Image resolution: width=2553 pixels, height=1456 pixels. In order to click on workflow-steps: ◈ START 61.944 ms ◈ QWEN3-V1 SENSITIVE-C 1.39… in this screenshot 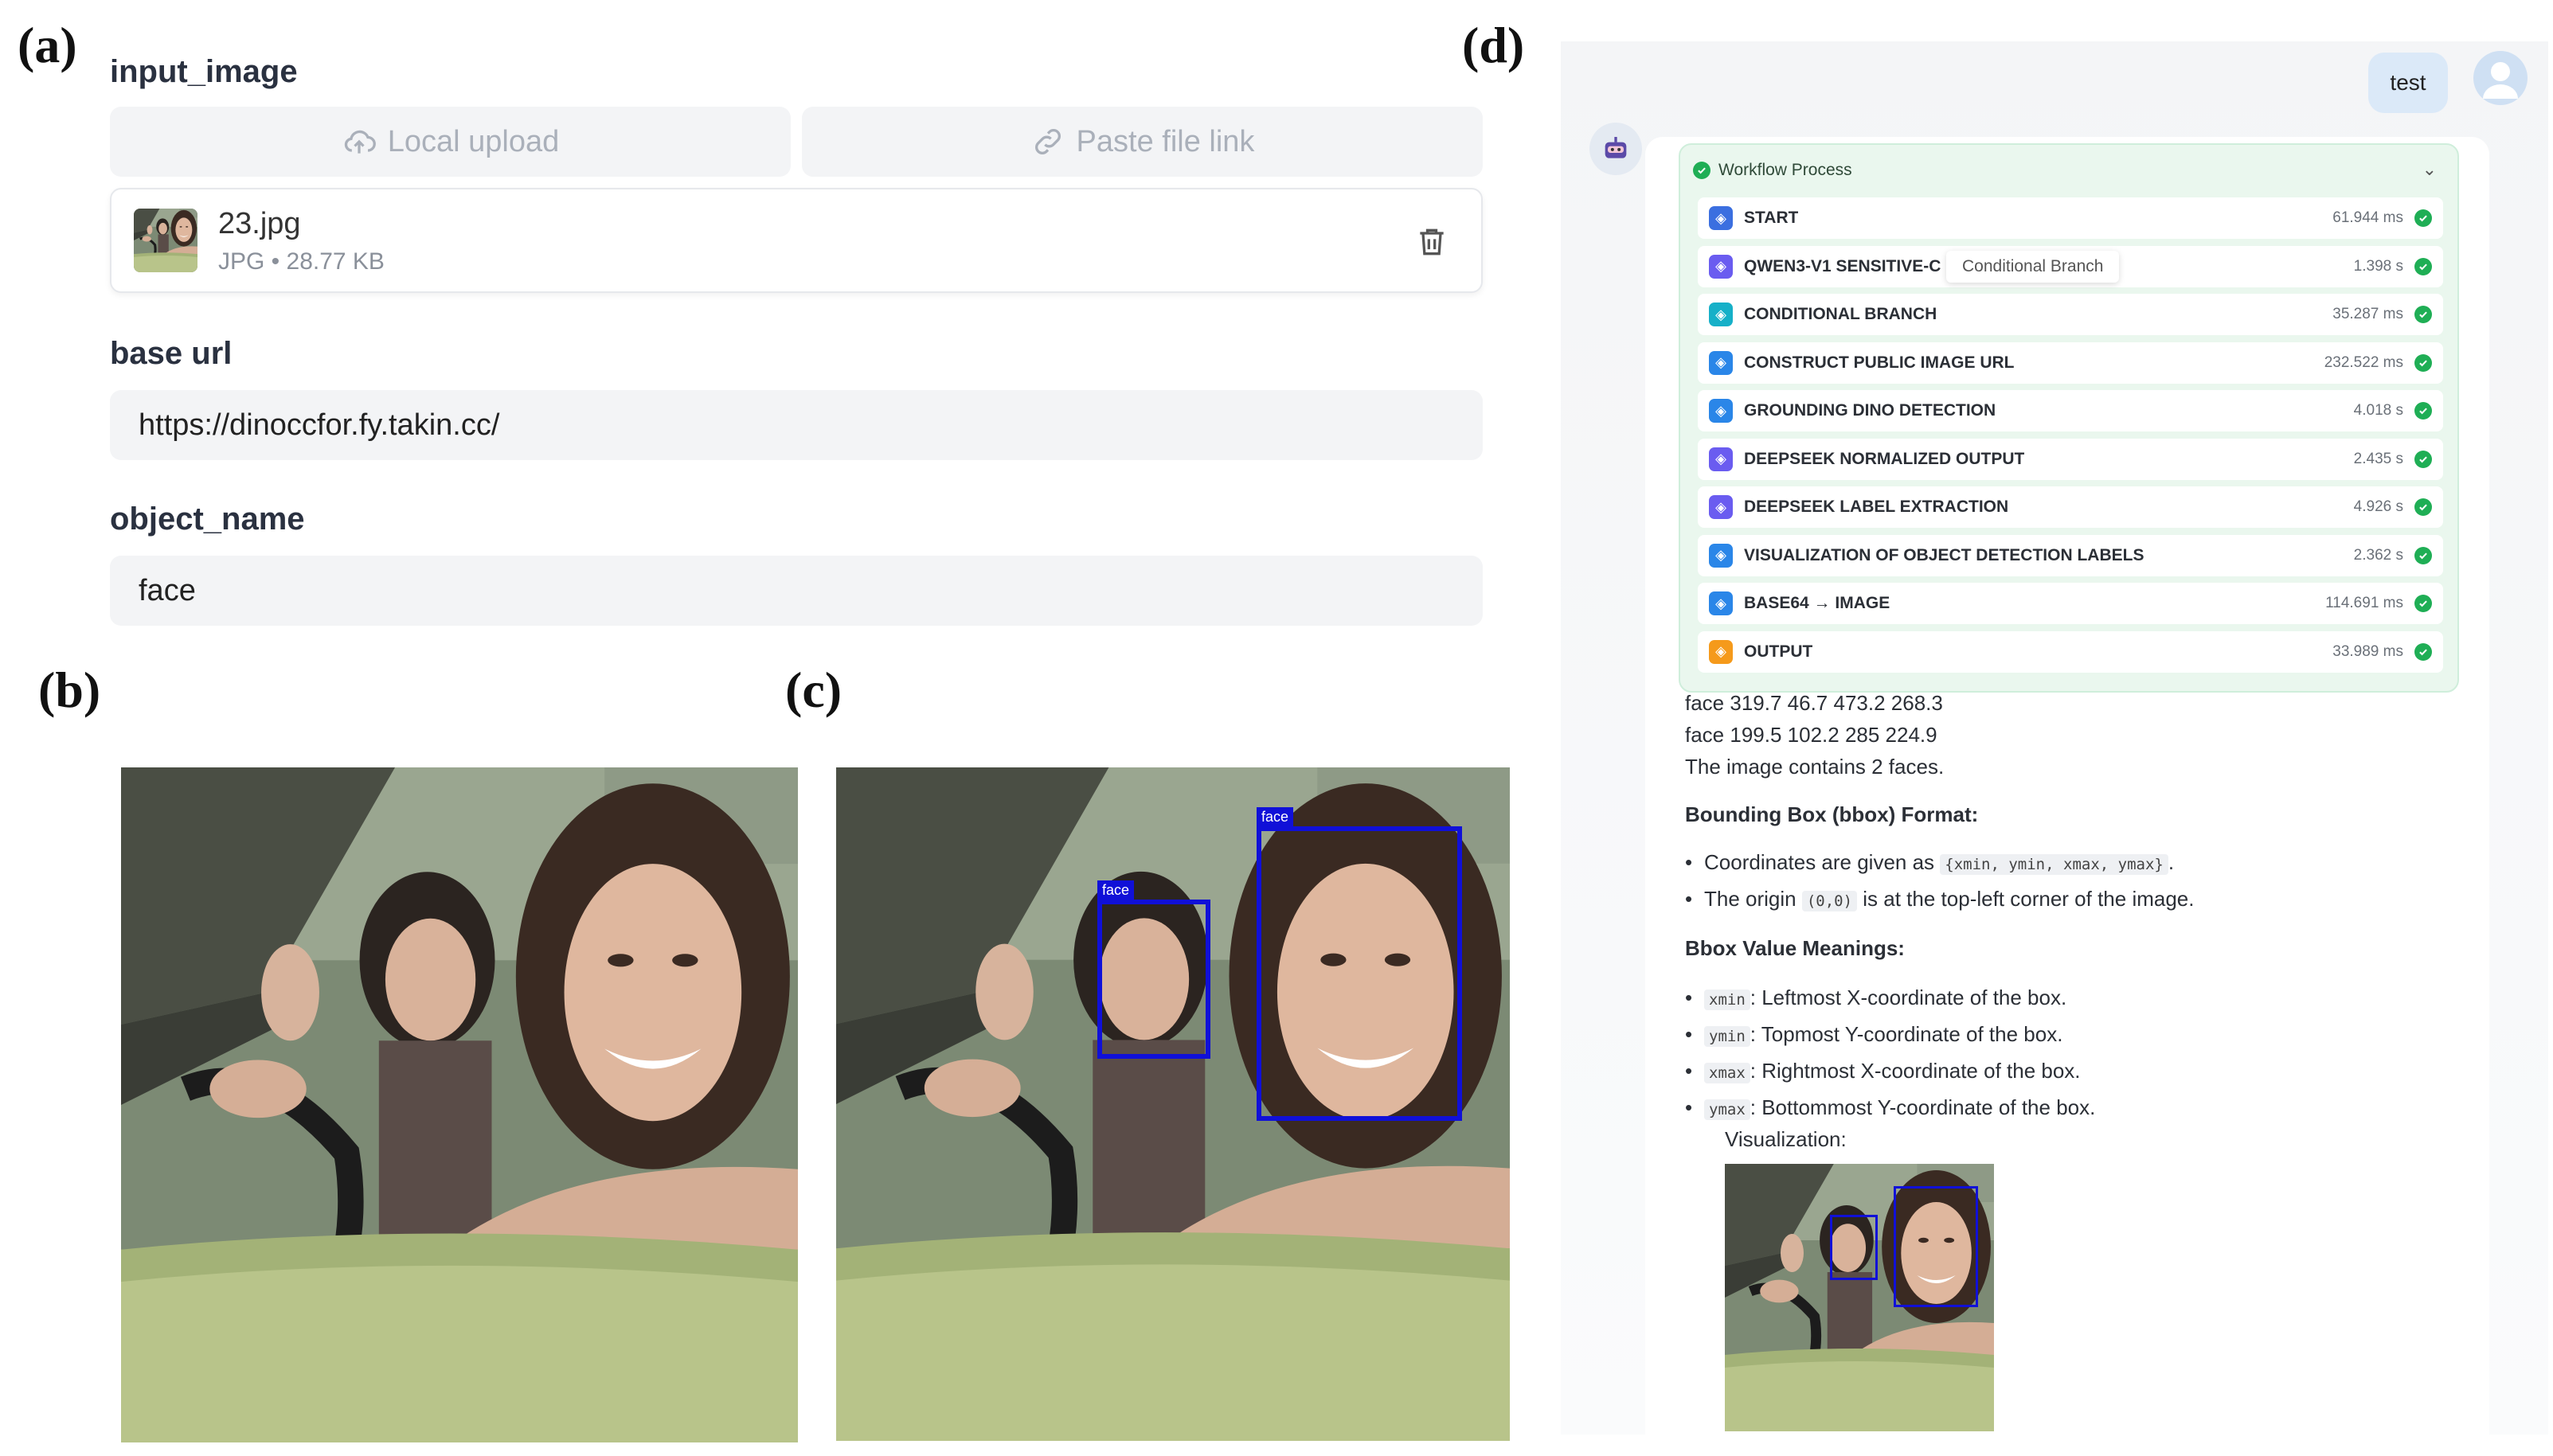, I will do `click(2070, 438)`.